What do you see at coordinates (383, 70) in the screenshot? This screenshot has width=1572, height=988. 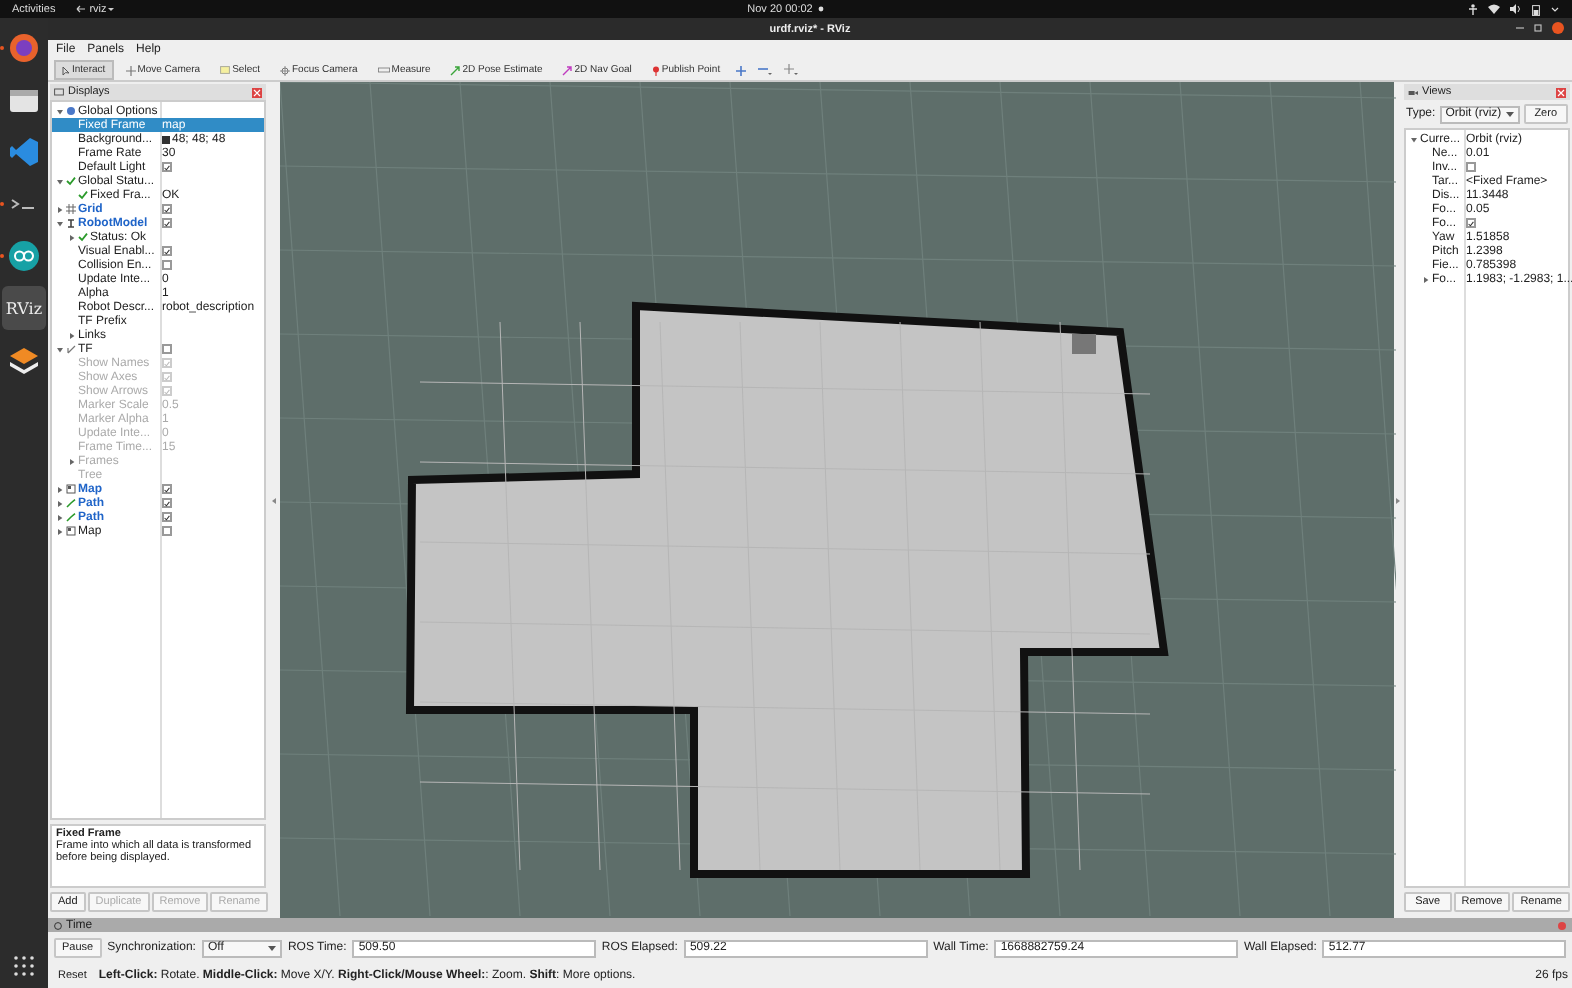 I see `ruler-icon` at bounding box center [383, 70].